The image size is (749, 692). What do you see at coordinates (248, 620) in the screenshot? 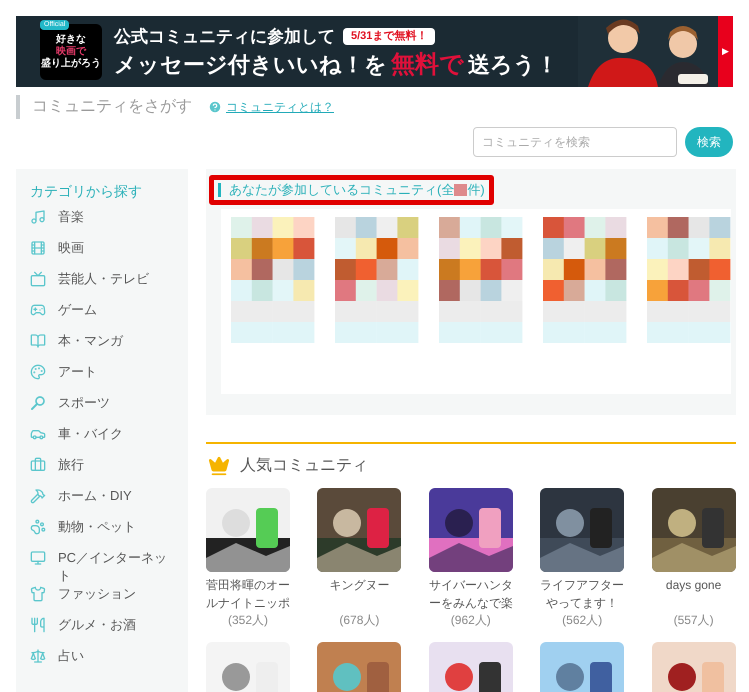
I see `member-count: (352人)` at bounding box center [248, 620].